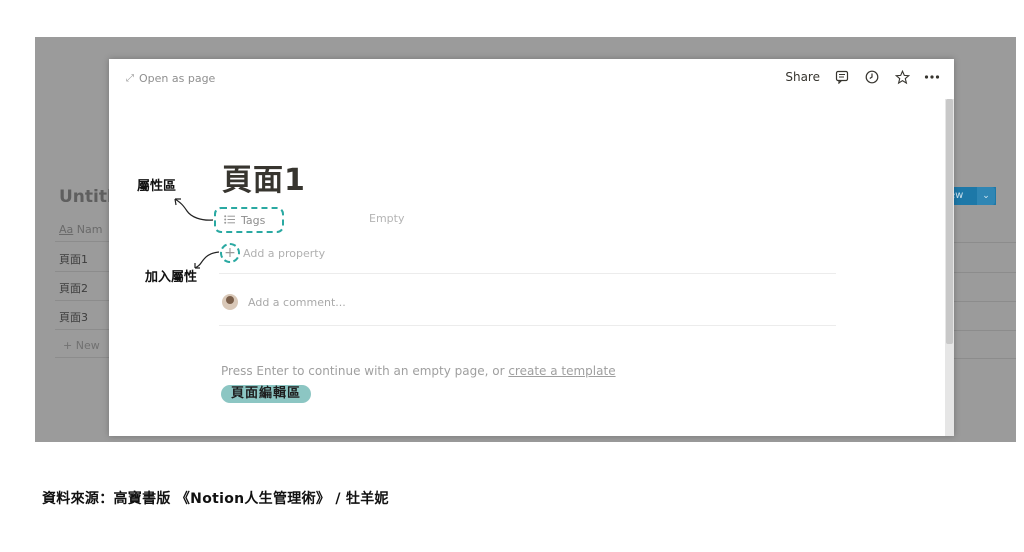 The image size is (1024, 552). Describe the element at coordinates (130, 78) in the screenshot. I see `expand-icon: ⤢` at that location.